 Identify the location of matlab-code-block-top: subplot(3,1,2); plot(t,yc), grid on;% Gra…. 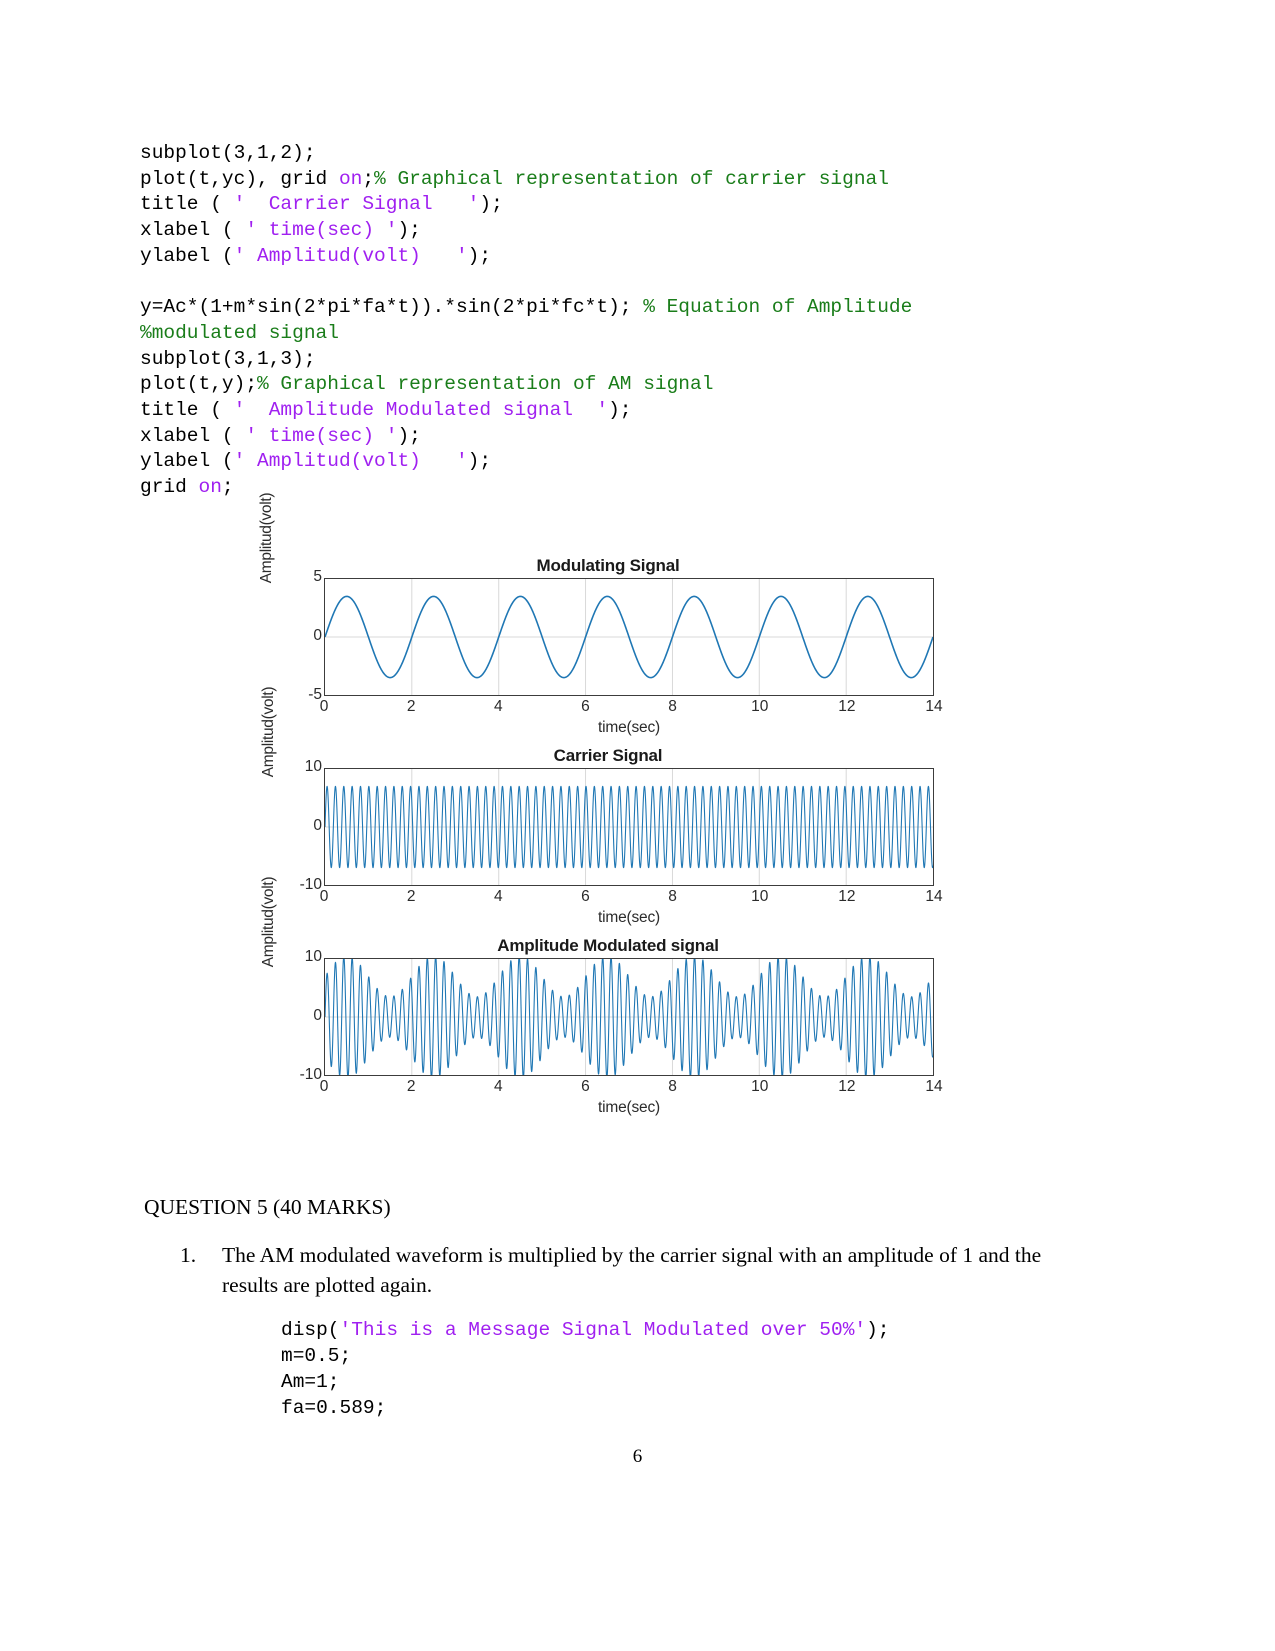
(526, 321).